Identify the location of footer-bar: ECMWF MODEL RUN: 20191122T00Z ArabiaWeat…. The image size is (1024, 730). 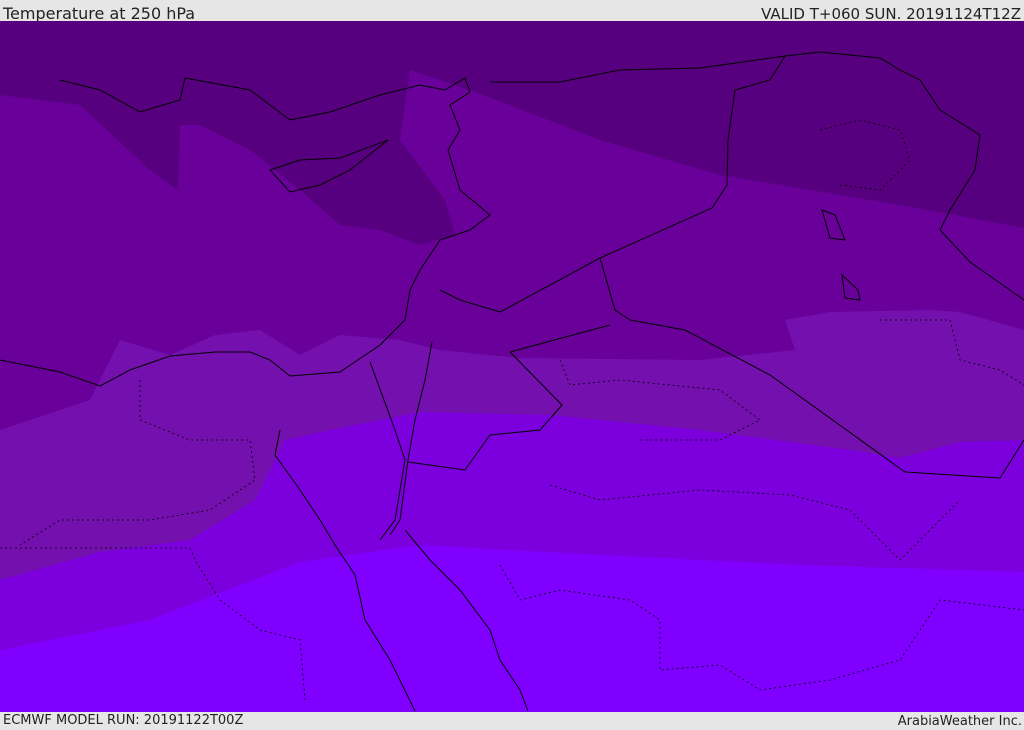
(512, 720).